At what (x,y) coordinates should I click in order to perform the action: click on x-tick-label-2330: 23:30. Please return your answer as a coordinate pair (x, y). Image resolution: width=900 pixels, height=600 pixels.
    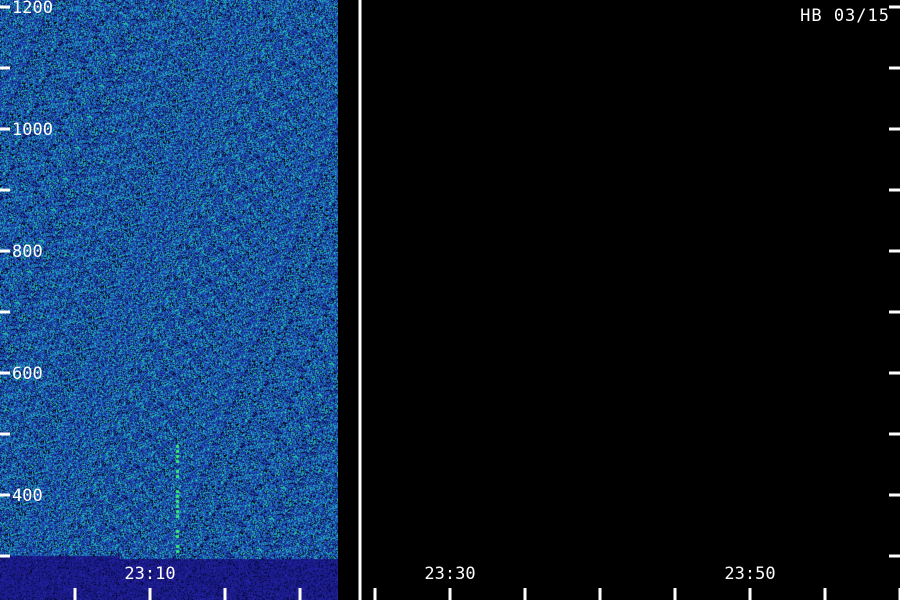
    Looking at the image, I should click on (449, 574).